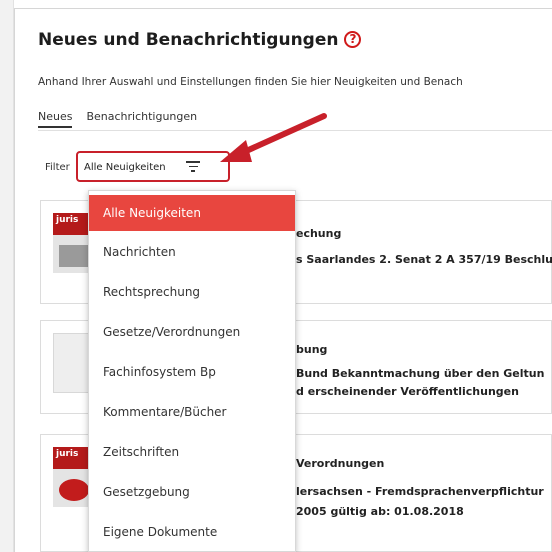 This screenshot has height=552, width=552. What do you see at coordinates (57, 167) in the screenshot?
I see `filter-label: Filter` at bounding box center [57, 167].